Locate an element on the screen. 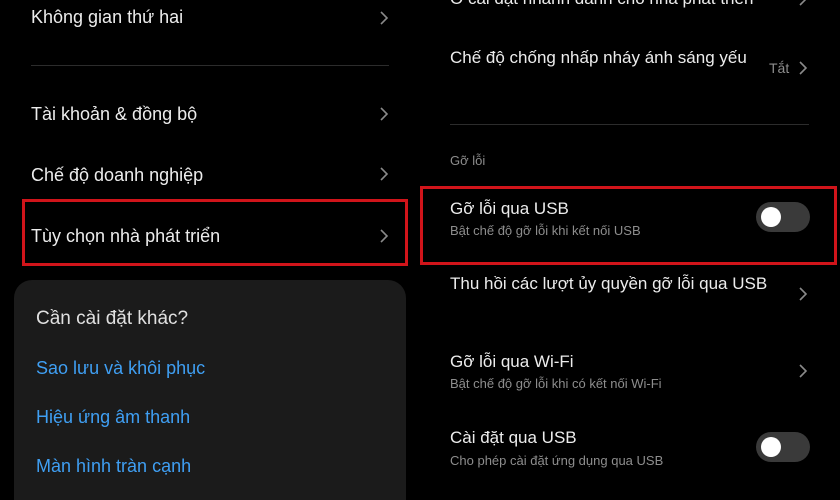 The width and height of the screenshot is (840, 500). settings-item-revoke-usb-authorizations: Thu hồi các lượt ủy quyền gỡ lỗi qua USB is located at coordinates (630, 296).